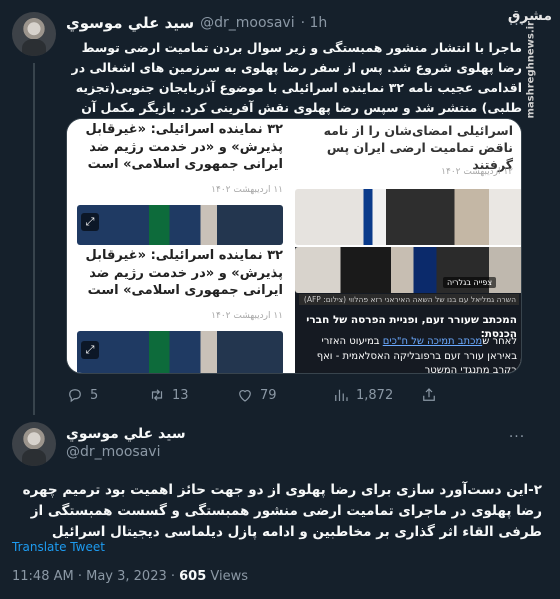 This screenshot has height=599, width=560. I want to click on share-icon, so click(429, 394).